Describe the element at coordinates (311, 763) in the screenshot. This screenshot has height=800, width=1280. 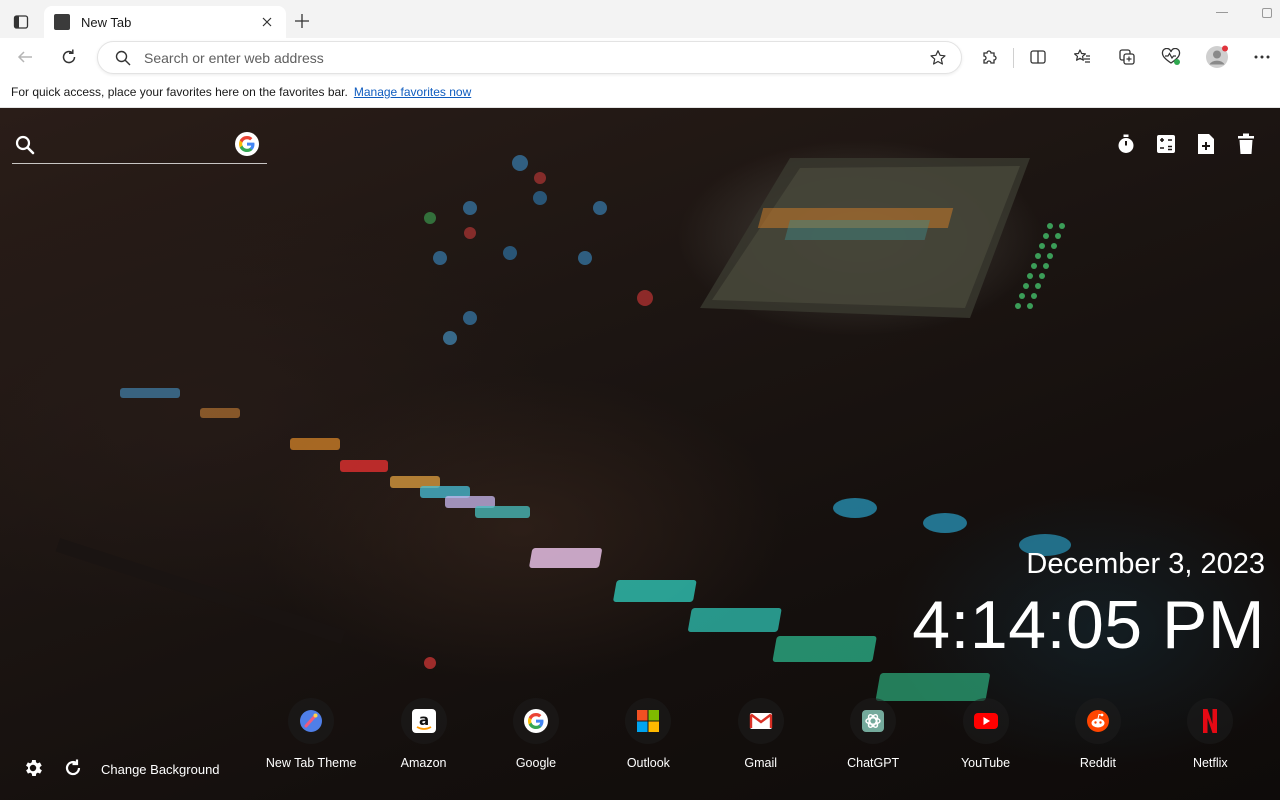
I see `shortcut-label: New Tab Theme` at that location.